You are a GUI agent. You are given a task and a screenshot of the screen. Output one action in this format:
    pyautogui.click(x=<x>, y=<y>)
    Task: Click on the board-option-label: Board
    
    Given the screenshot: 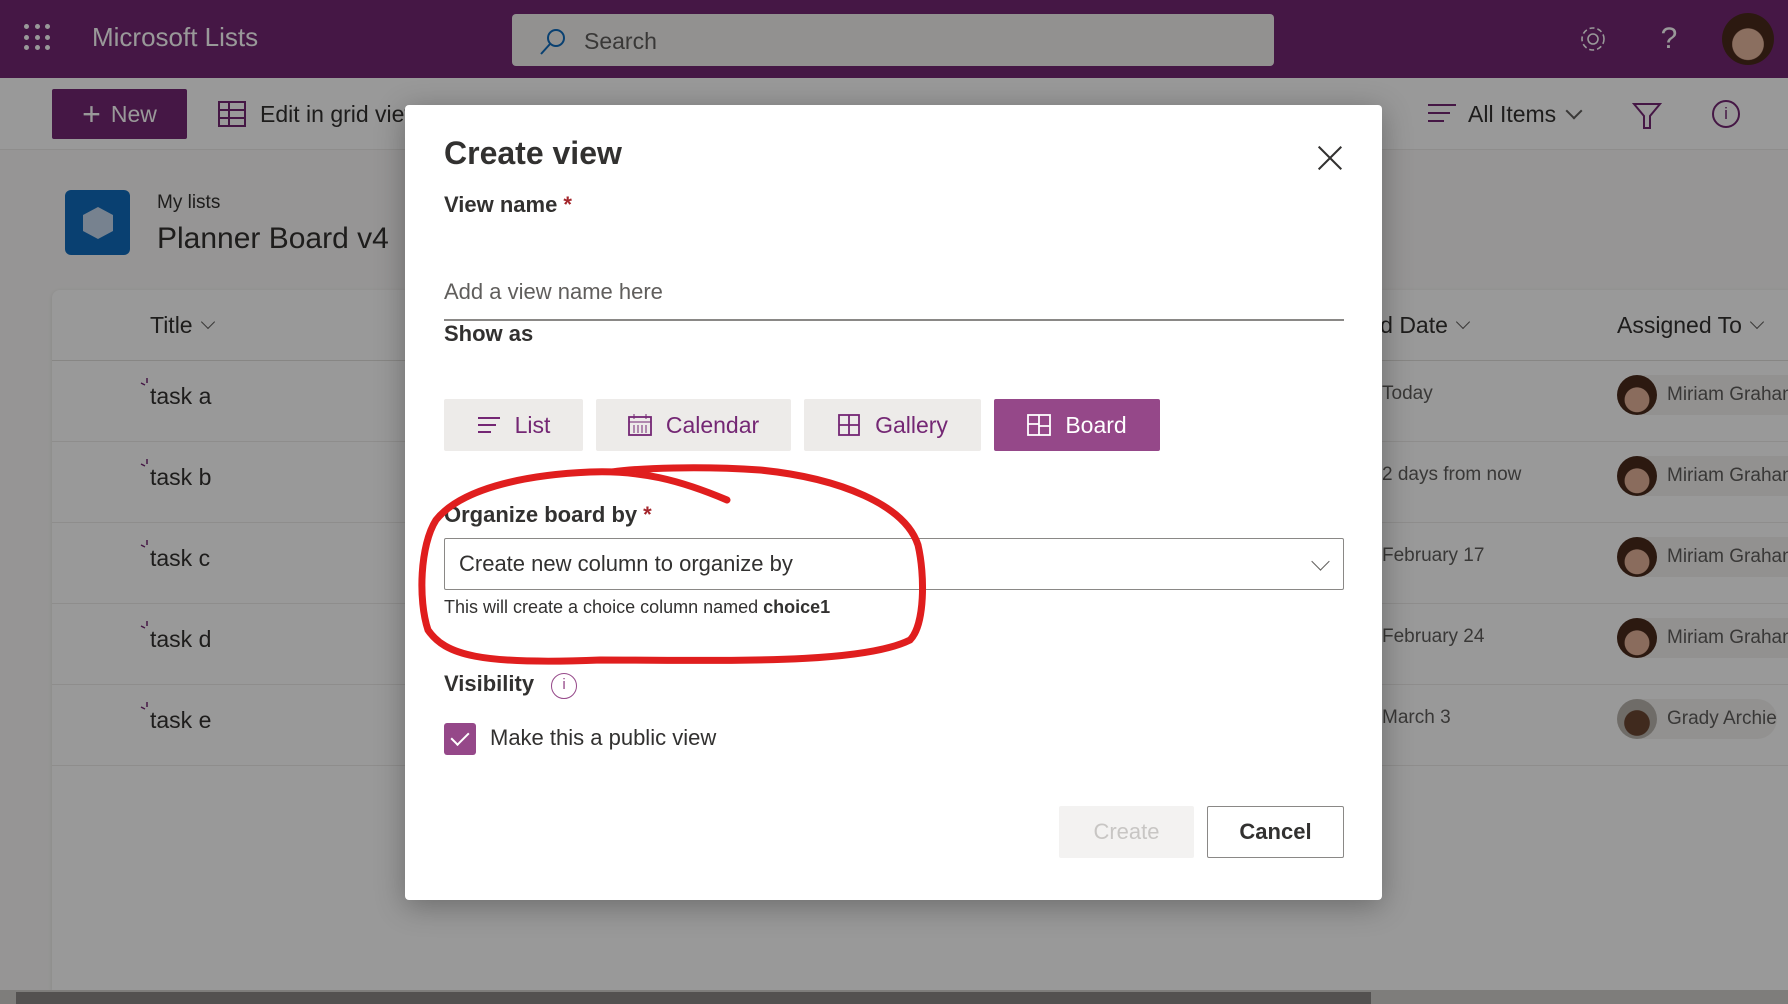 What is the action you would take?
    pyautogui.click(x=1096, y=424)
    